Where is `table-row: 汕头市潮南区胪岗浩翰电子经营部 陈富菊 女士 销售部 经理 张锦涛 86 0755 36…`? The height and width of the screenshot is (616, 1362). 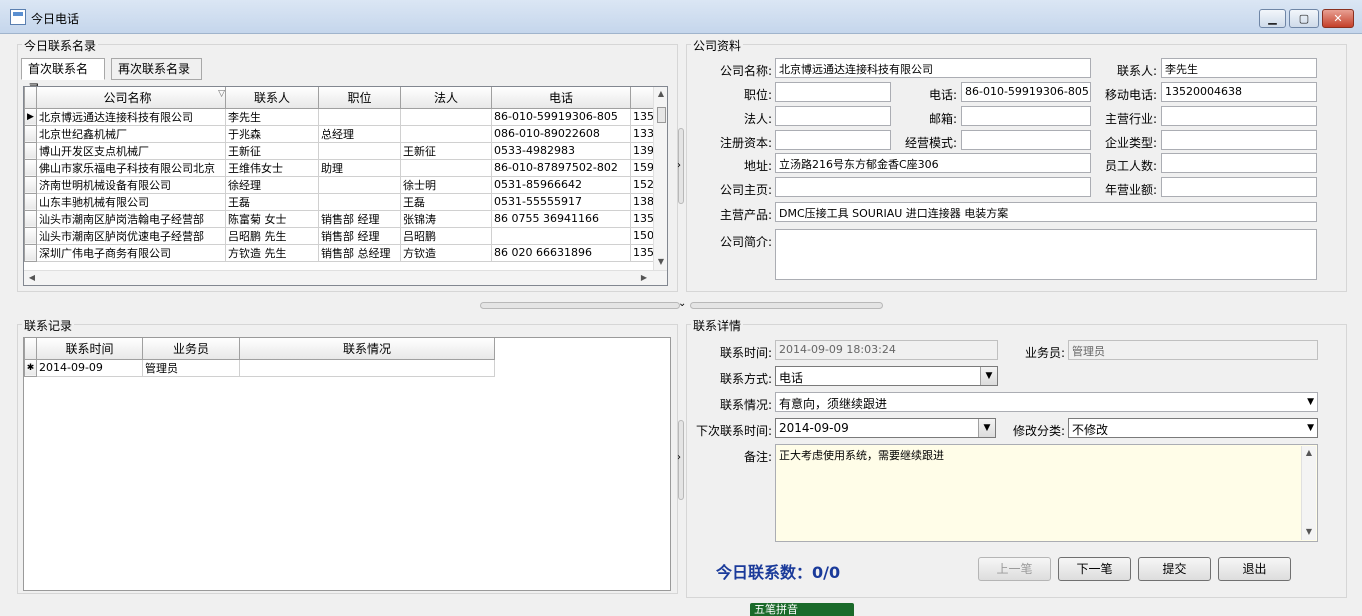 table-row: 汕头市潮南区胪岗浩翰电子经营部 陈富菊 女士 销售部 经理 张锦涛 86 0755 36… is located at coordinates (344, 218).